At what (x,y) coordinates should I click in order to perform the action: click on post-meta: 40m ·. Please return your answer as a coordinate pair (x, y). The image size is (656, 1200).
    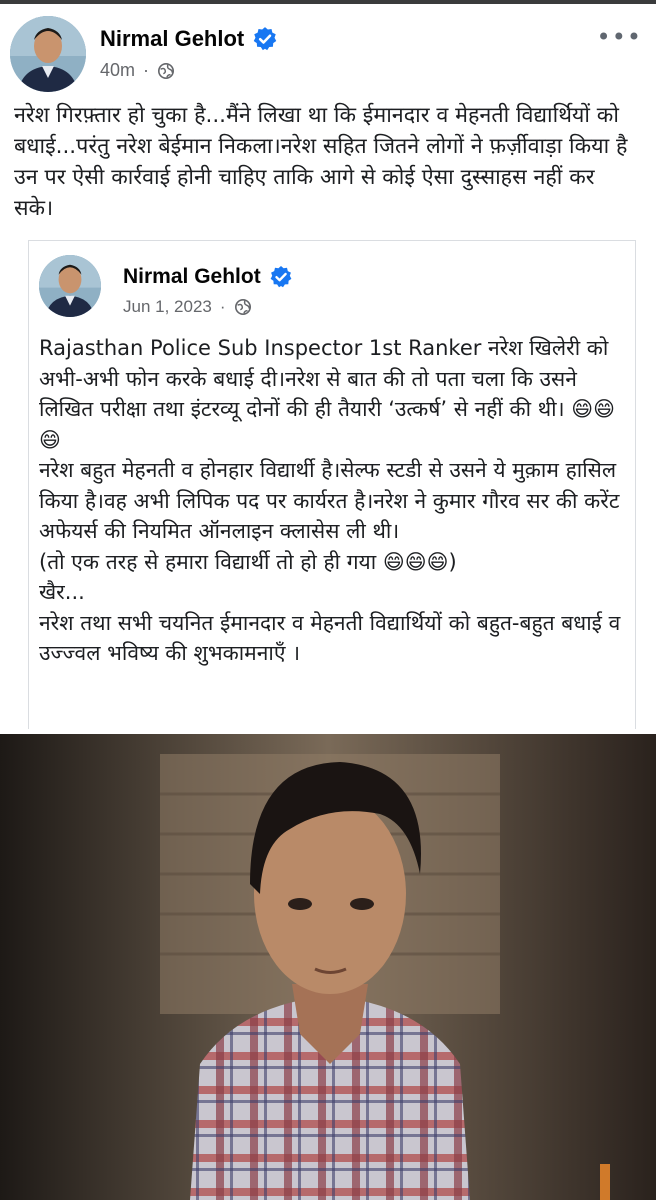
    Looking at the image, I should click on (137, 70).